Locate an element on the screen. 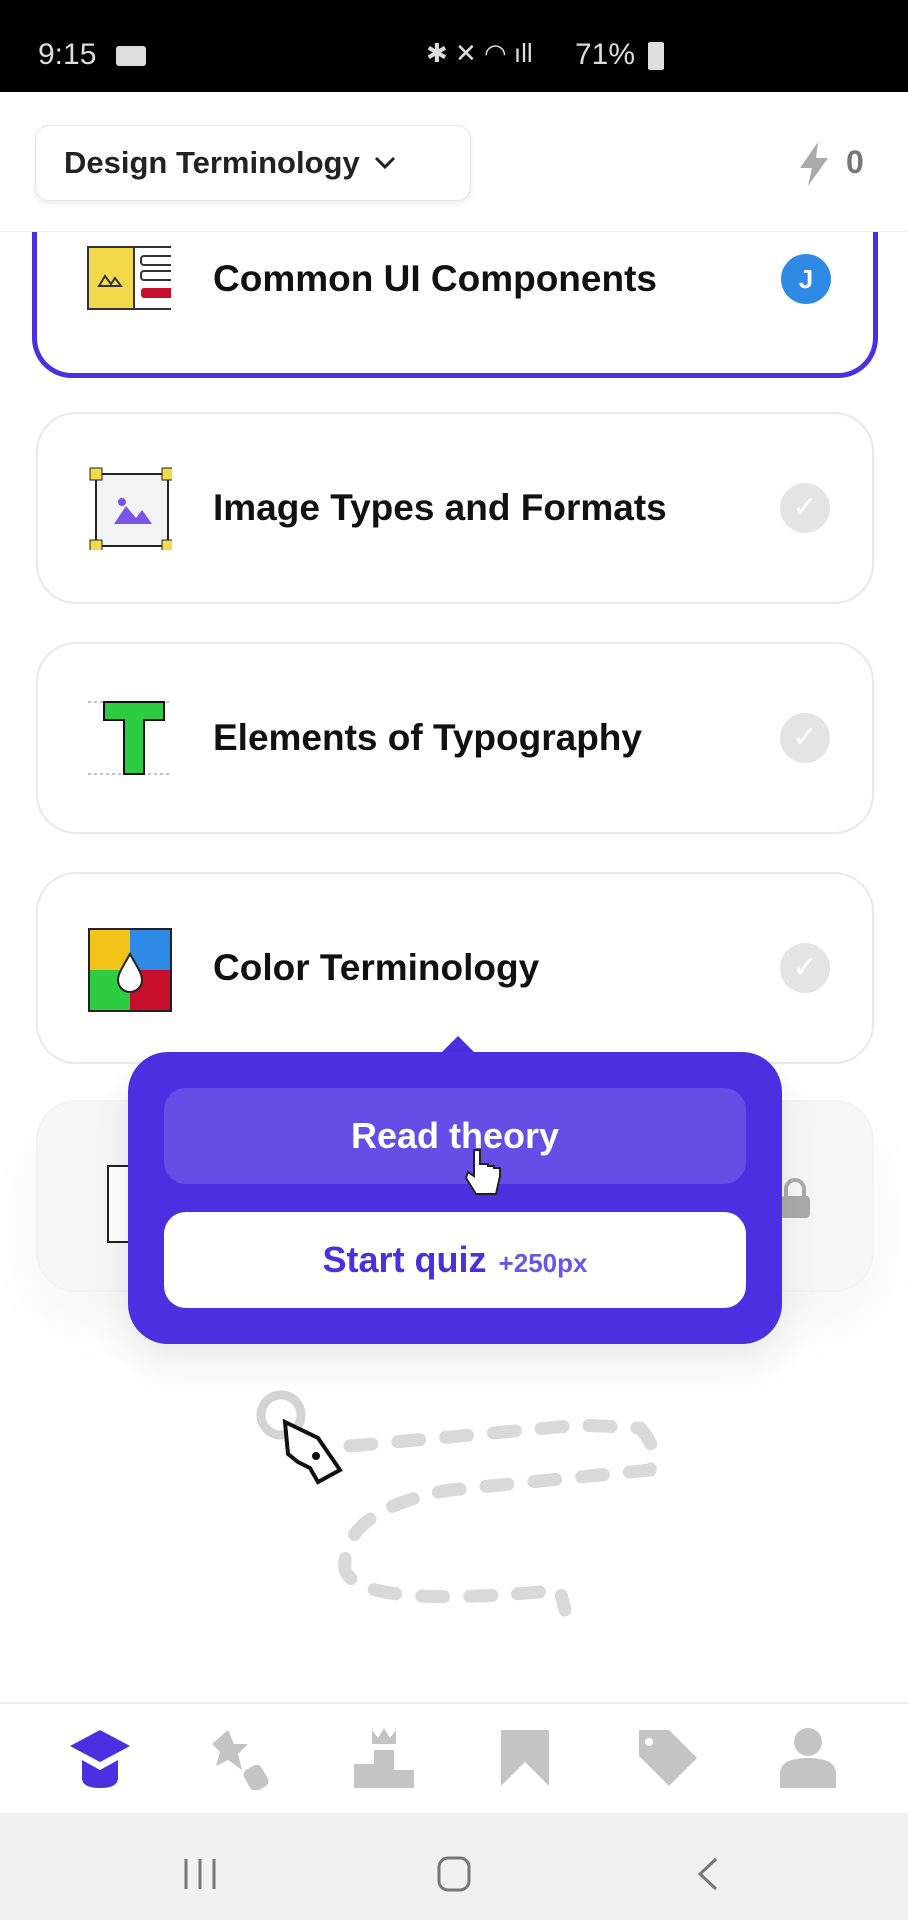 Image resolution: width=908 pixels, height=1920 pixels. typography-icon is located at coordinates (130, 738).